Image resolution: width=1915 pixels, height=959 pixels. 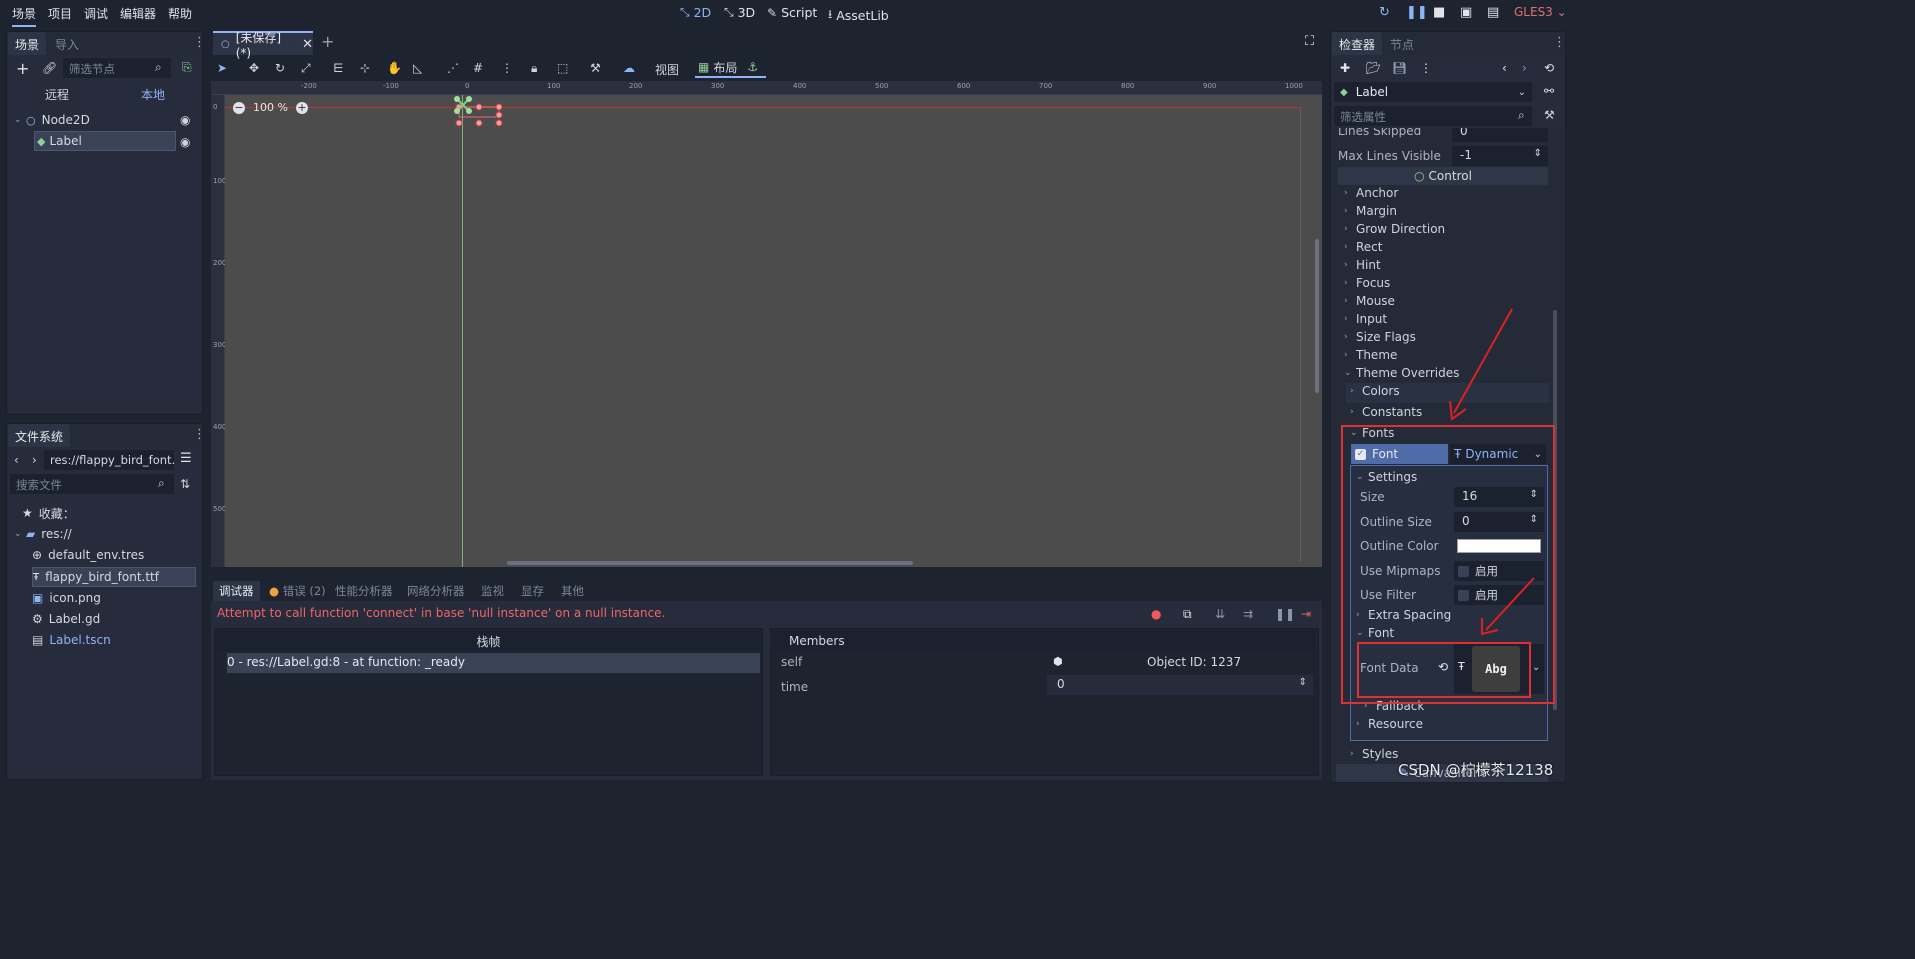 I want to click on step-into-icon: ⇊, so click(x=1220, y=614).